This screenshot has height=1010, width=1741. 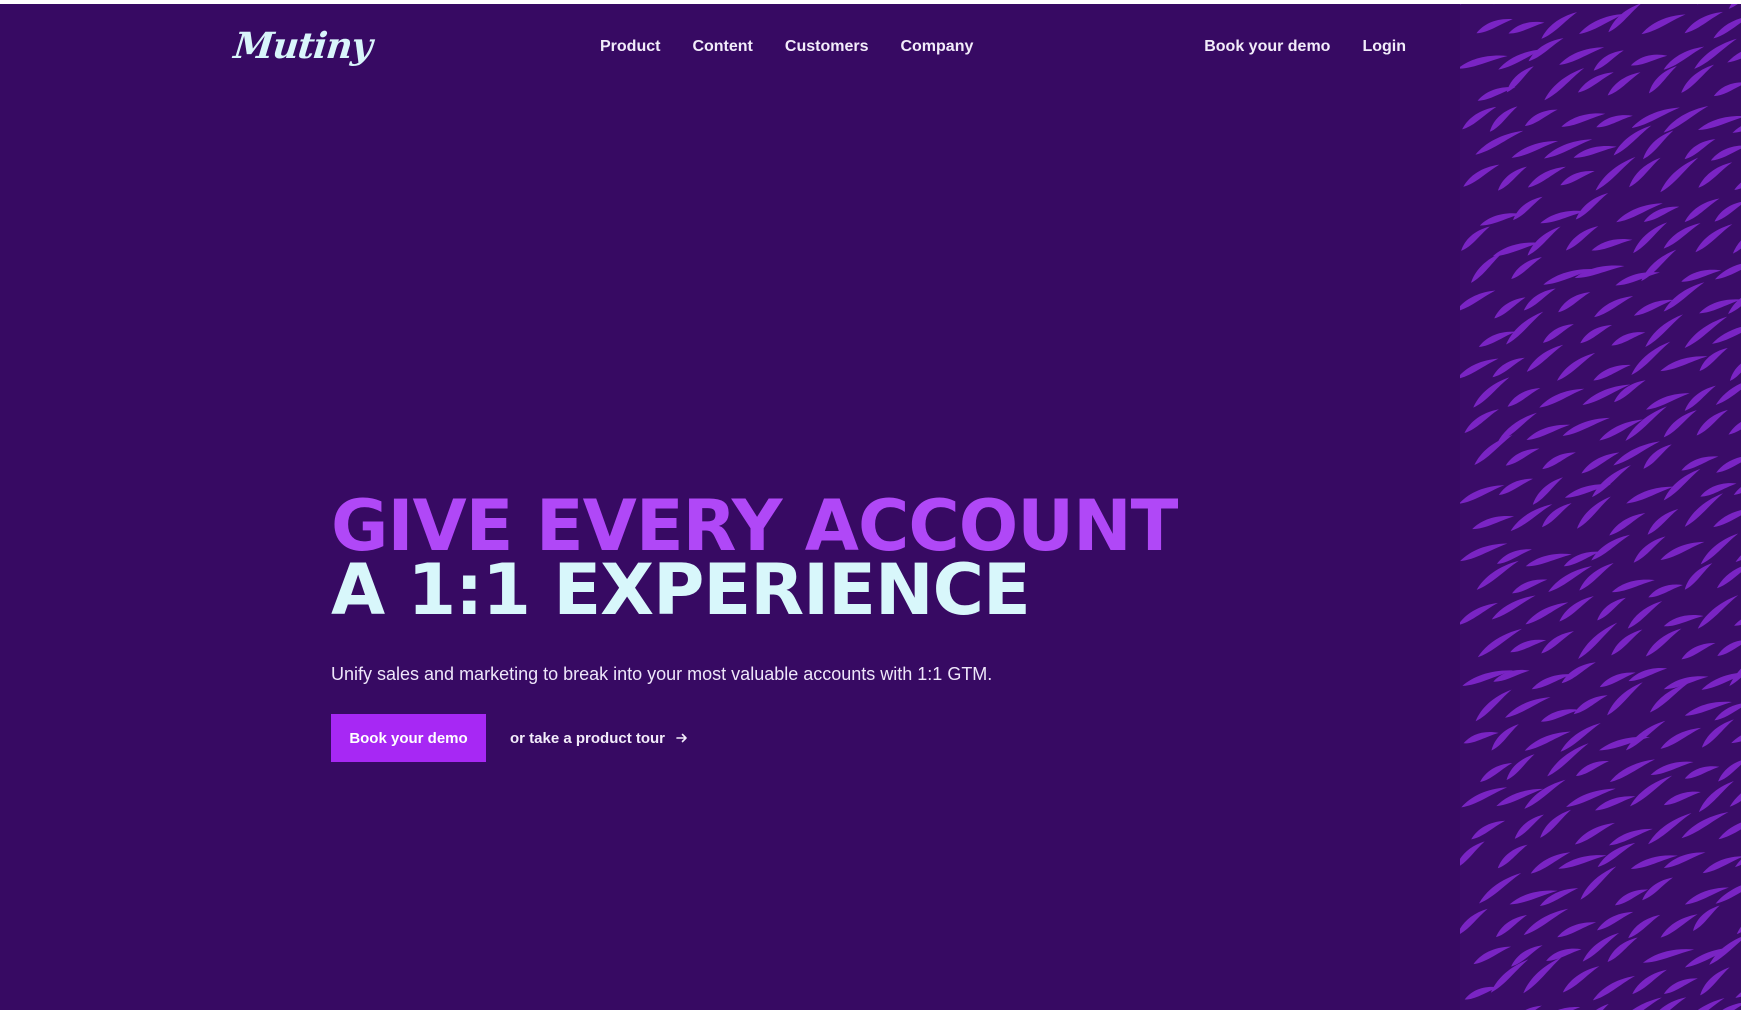 What do you see at coordinates (408, 738) in the screenshot?
I see `book-demo-button: Book your demo` at bounding box center [408, 738].